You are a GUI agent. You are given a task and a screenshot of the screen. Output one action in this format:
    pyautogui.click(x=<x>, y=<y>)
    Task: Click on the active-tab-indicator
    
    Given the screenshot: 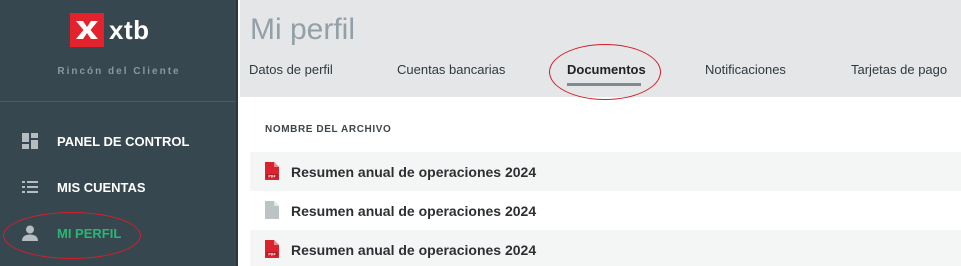 What is the action you would take?
    pyautogui.click(x=604, y=84)
    